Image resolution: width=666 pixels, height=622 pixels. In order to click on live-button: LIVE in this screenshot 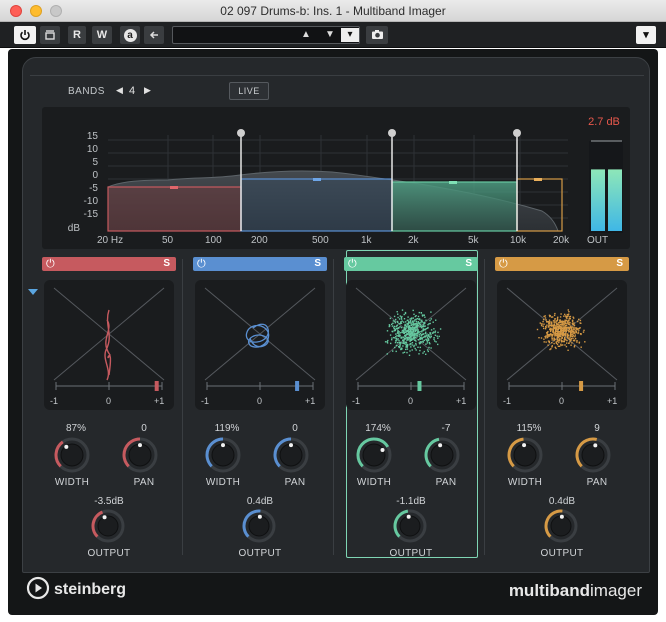, I will do `click(249, 91)`.